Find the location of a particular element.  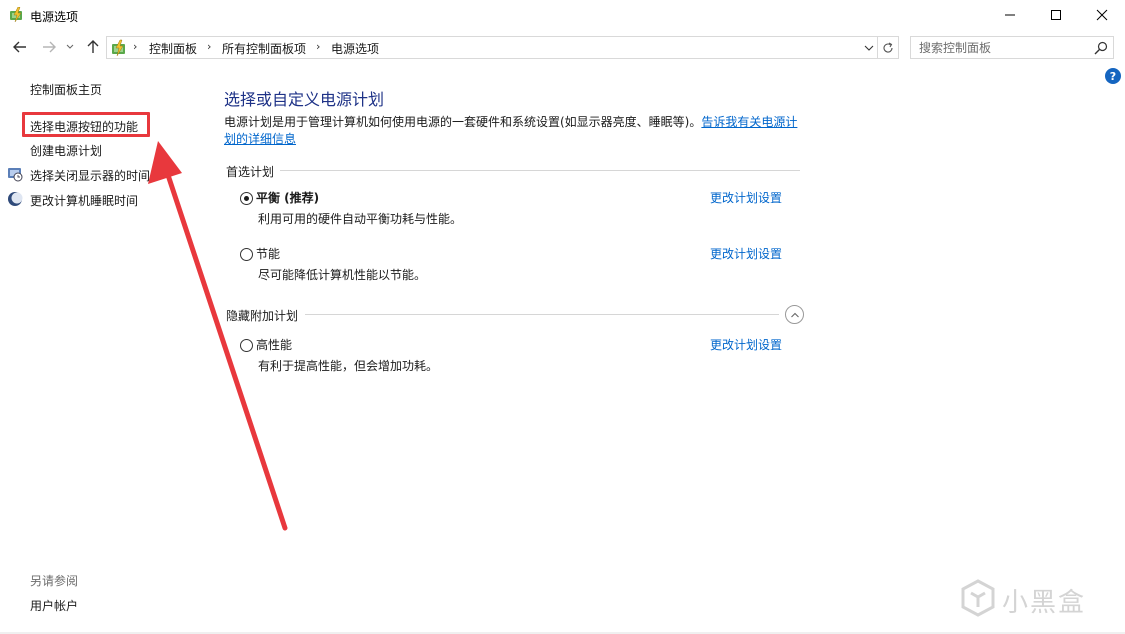

chevron-up-icon is located at coordinates (794, 314).